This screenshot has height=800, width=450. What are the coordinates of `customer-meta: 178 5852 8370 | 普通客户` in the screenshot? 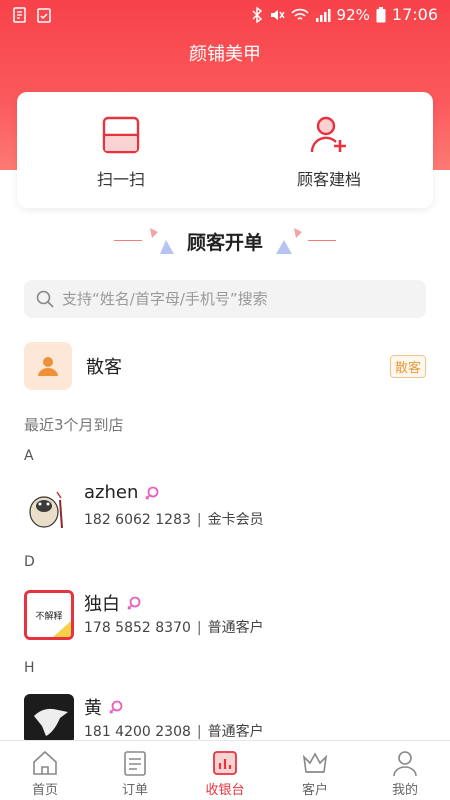 It's located at (174, 627).